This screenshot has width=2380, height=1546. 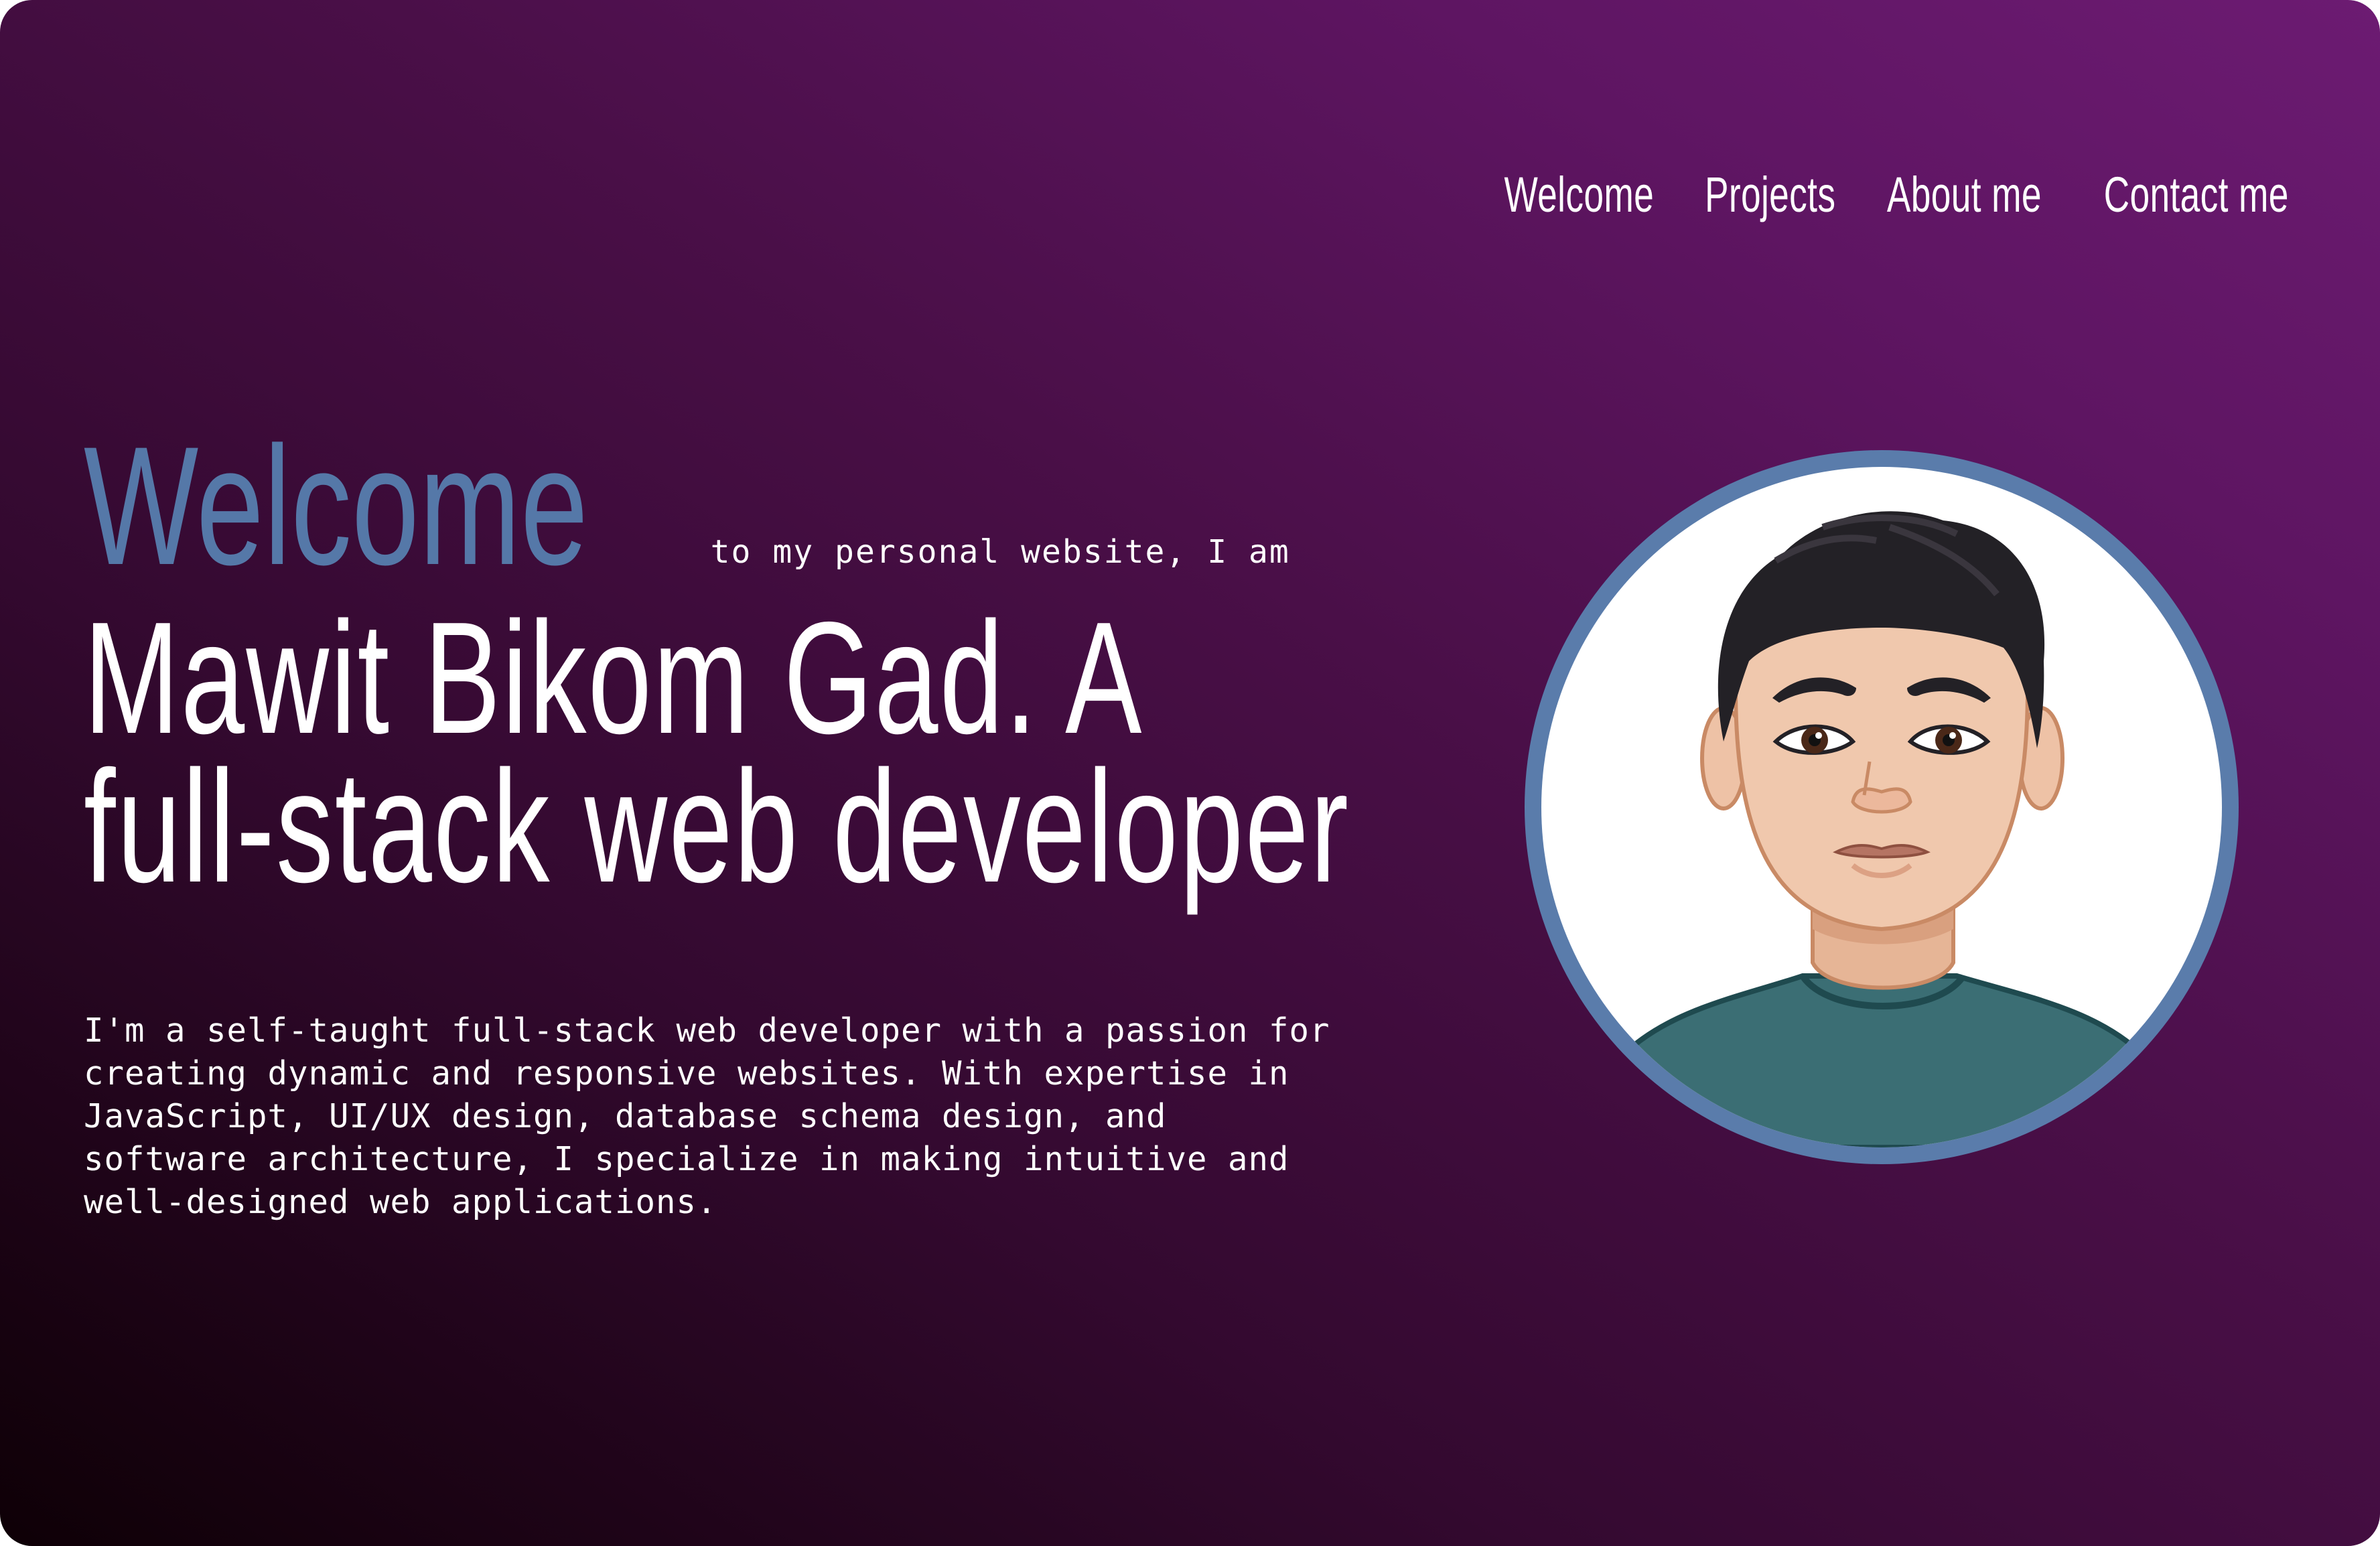 What do you see at coordinates (336, 506) in the screenshot?
I see `welcome-heading: Welcome` at bounding box center [336, 506].